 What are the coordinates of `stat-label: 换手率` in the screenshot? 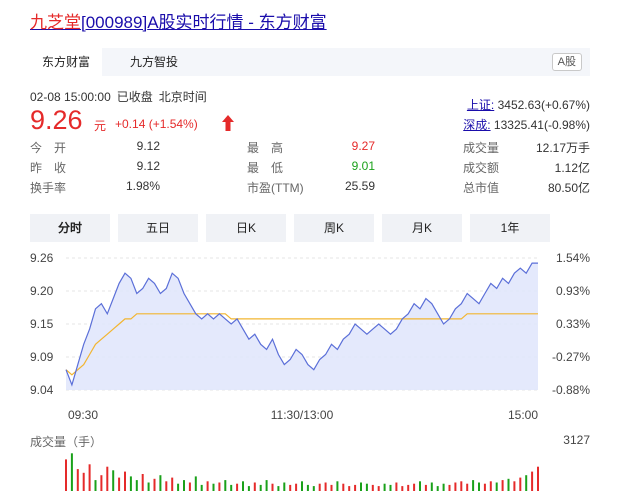 It's located at (48, 188).